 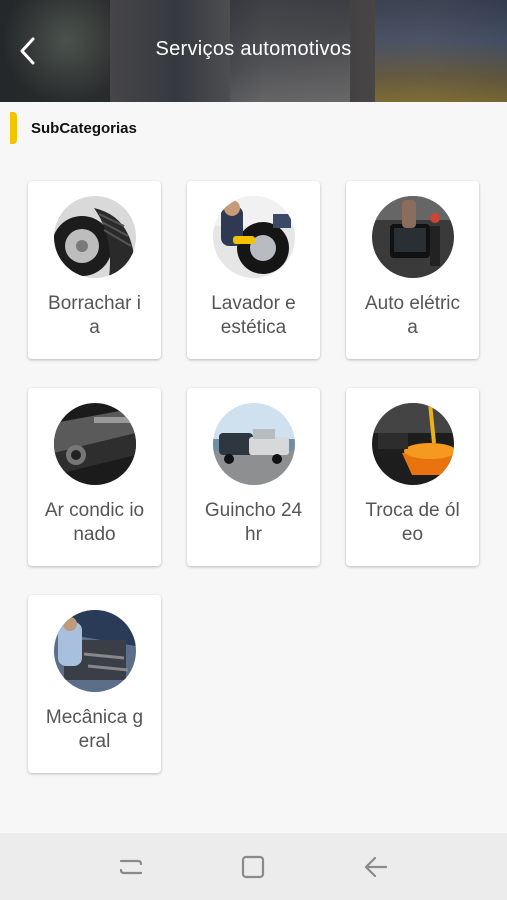 What do you see at coordinates (94, 729) in the screenshot?
I see `subcategory-label: Mecânica geral` at bounding box center [94, 729].